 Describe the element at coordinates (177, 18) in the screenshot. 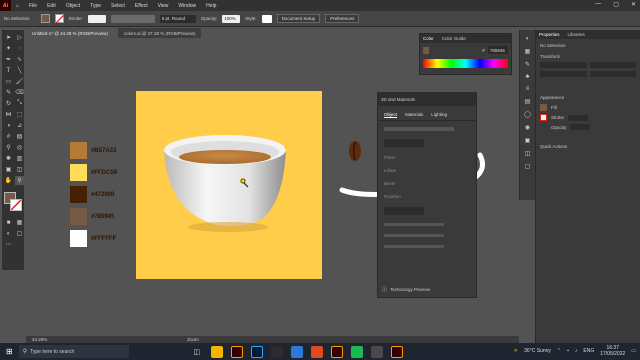

I see `brush-definition: 5 pt. Round` at that location.